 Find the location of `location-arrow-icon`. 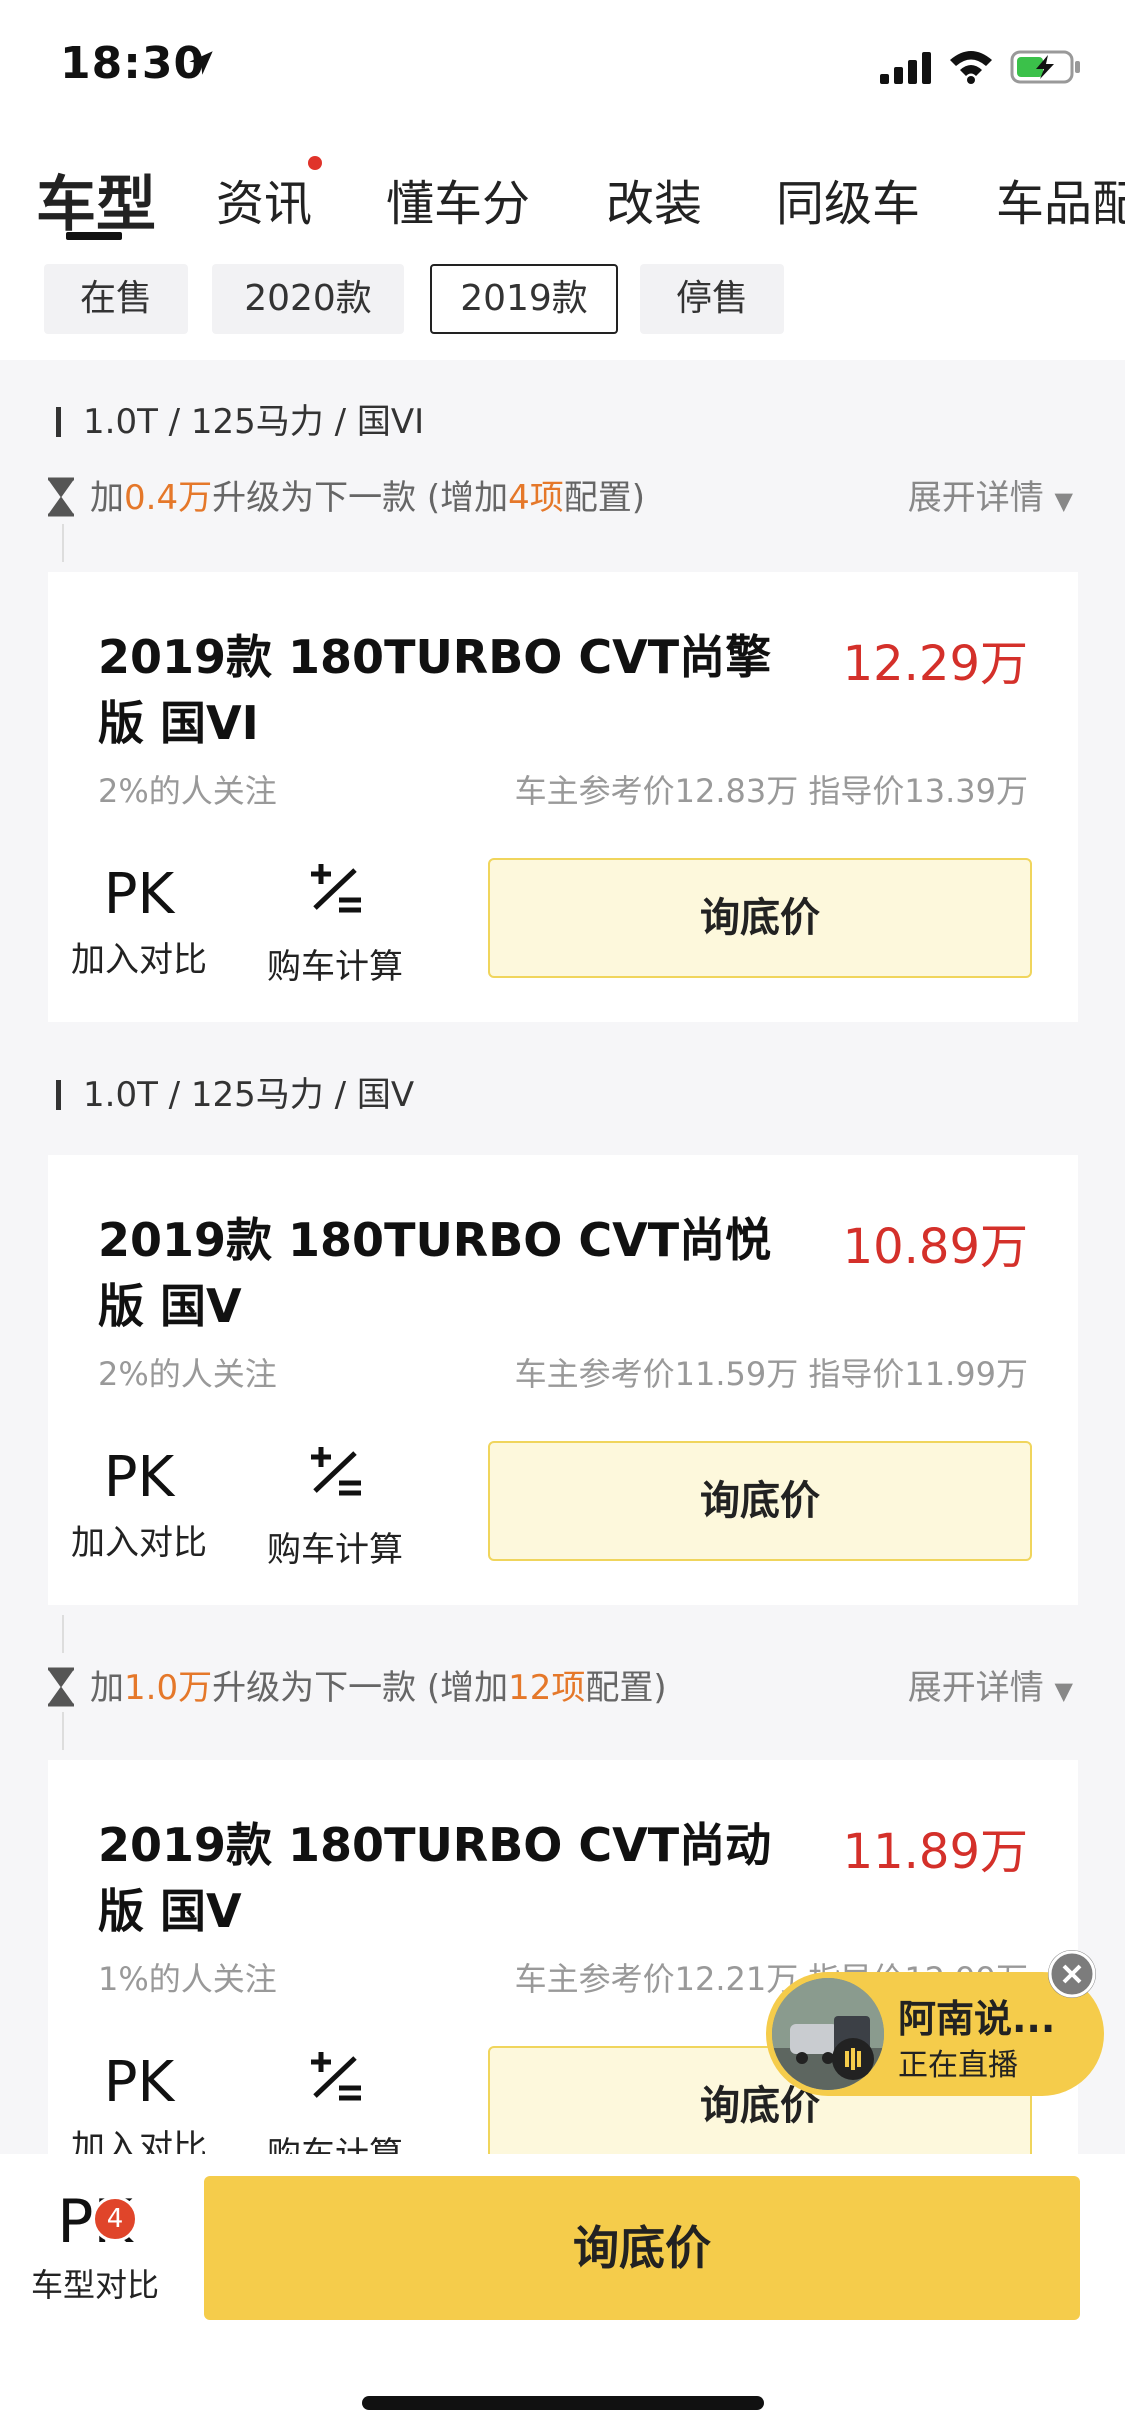

location-arrow-icon is located at coordinates (201, 63).